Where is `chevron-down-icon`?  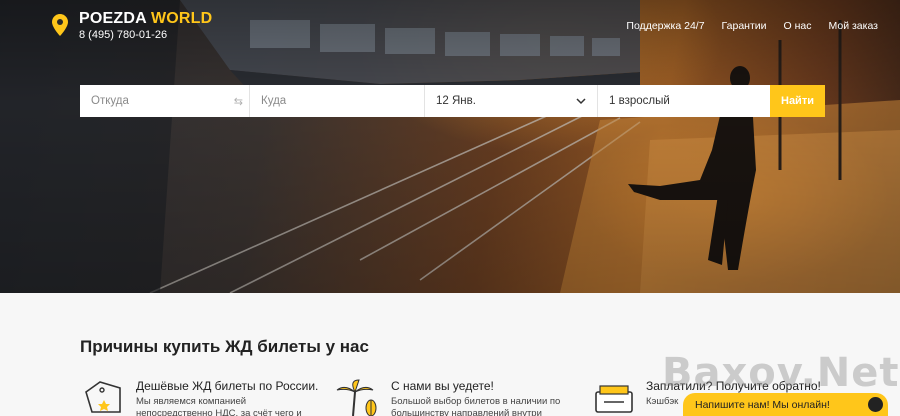 chevron-down-icon is located at coordinates (581, 101).